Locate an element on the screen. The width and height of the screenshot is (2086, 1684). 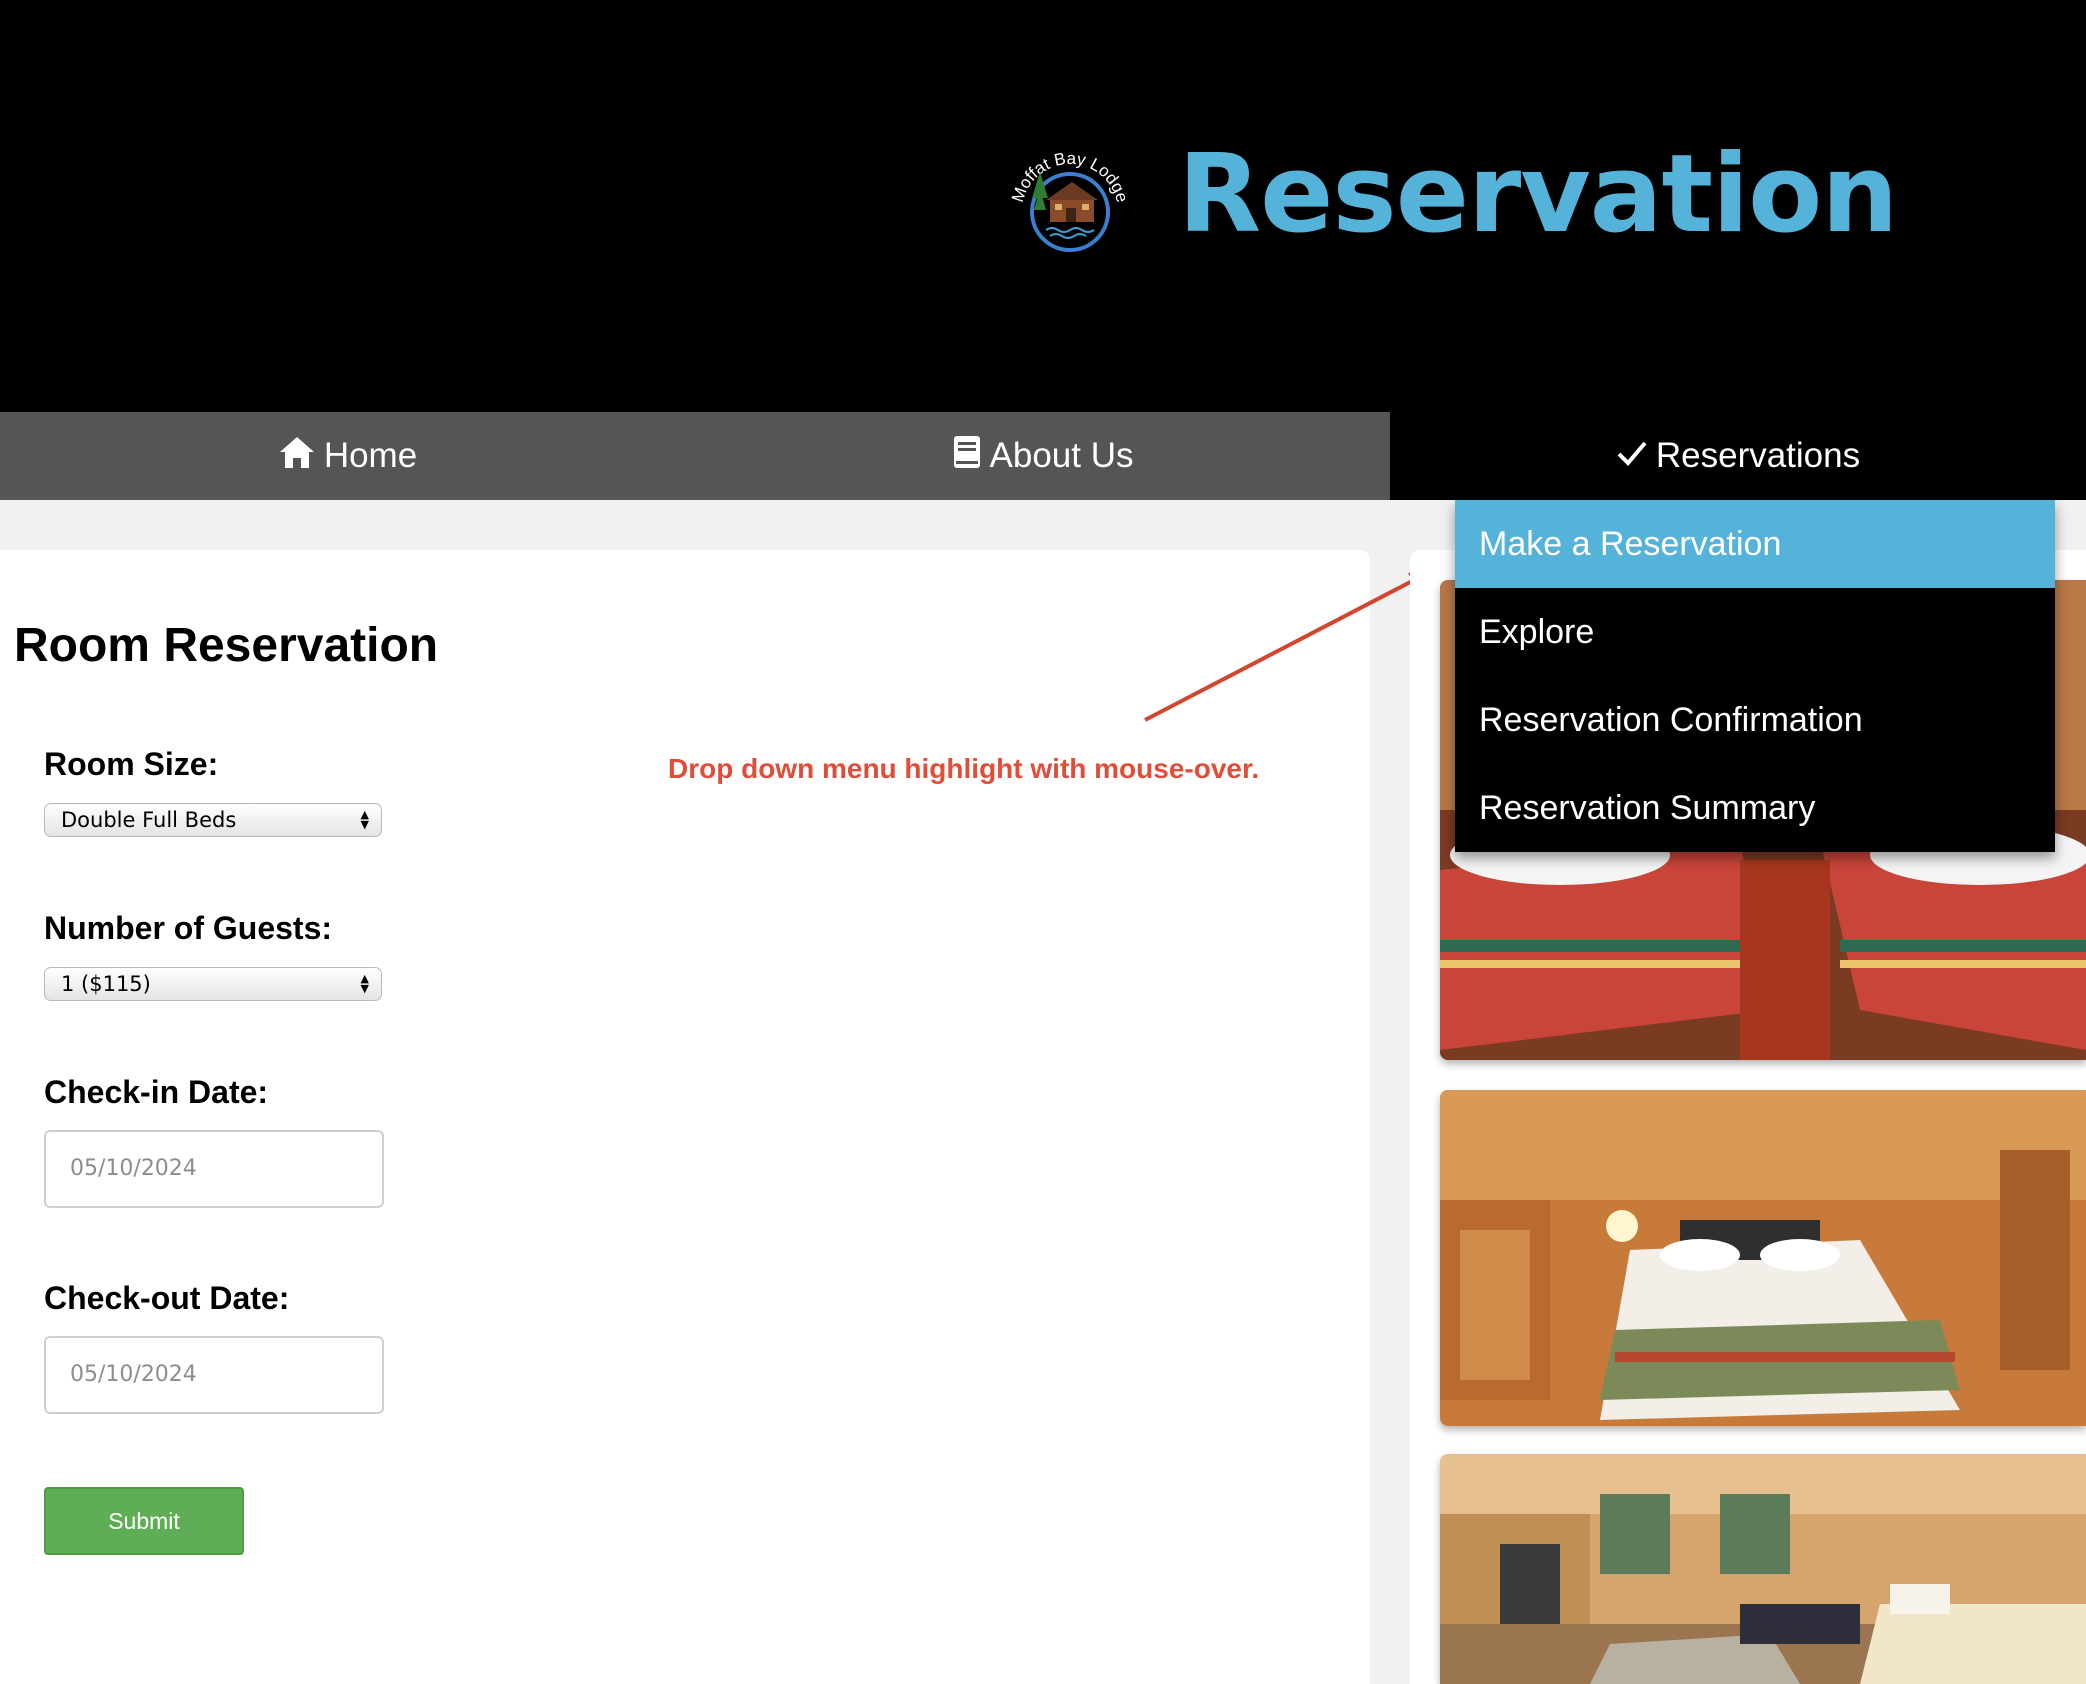
guests-label: Number of Guests: is located at coordinates (188, 928).